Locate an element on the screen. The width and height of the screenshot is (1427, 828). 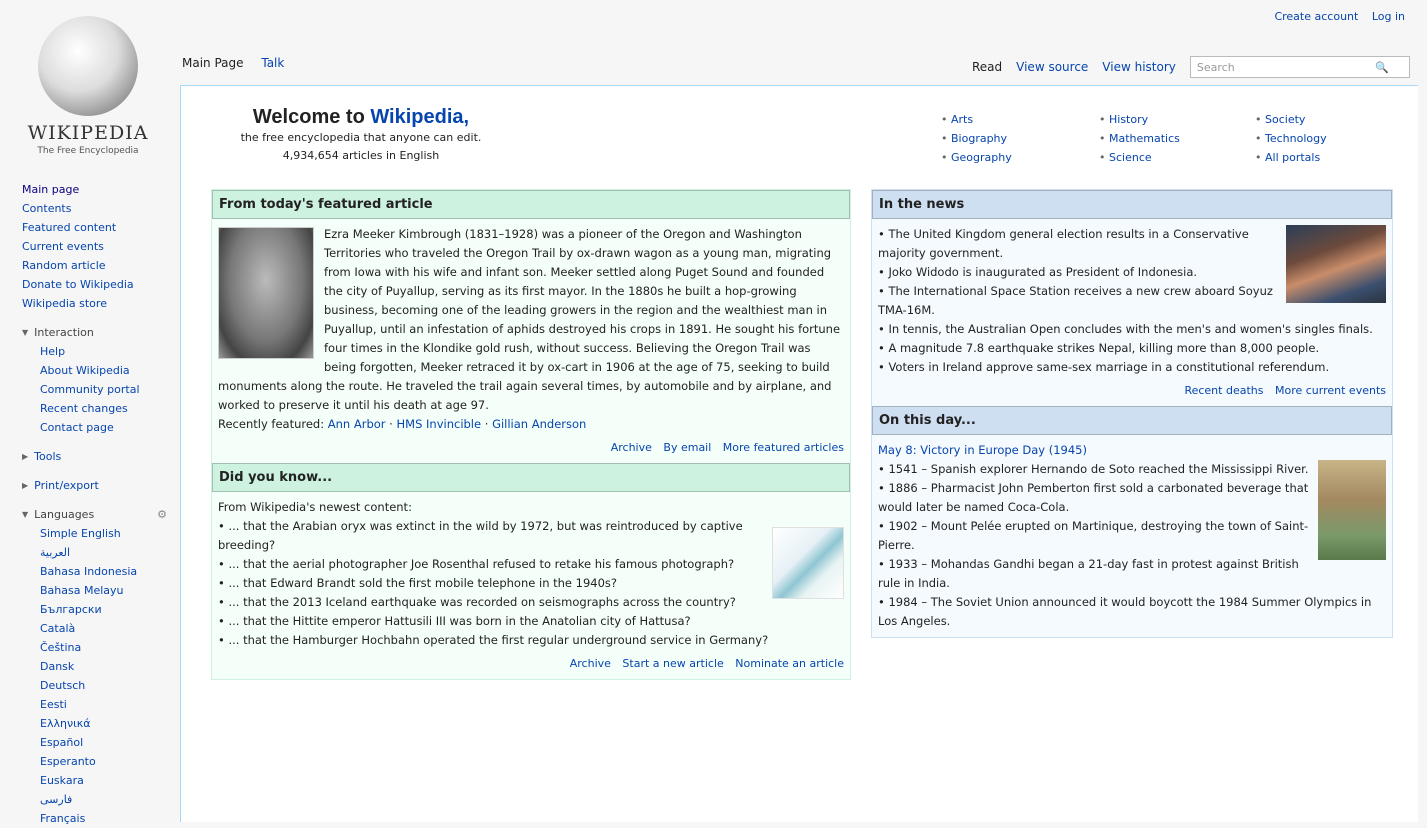
recent-link: Ann Arbor is located at coordinates (357, 424).